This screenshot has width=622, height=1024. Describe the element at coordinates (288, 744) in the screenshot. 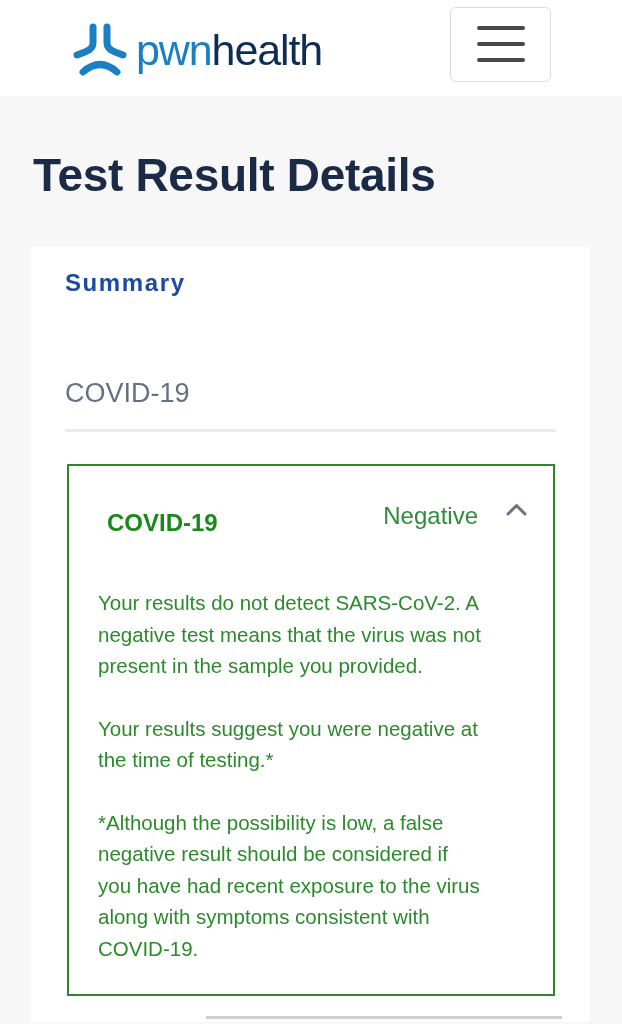

I see `result-explanation: Your results suggest you were negative at the time of testing.*` at that location.